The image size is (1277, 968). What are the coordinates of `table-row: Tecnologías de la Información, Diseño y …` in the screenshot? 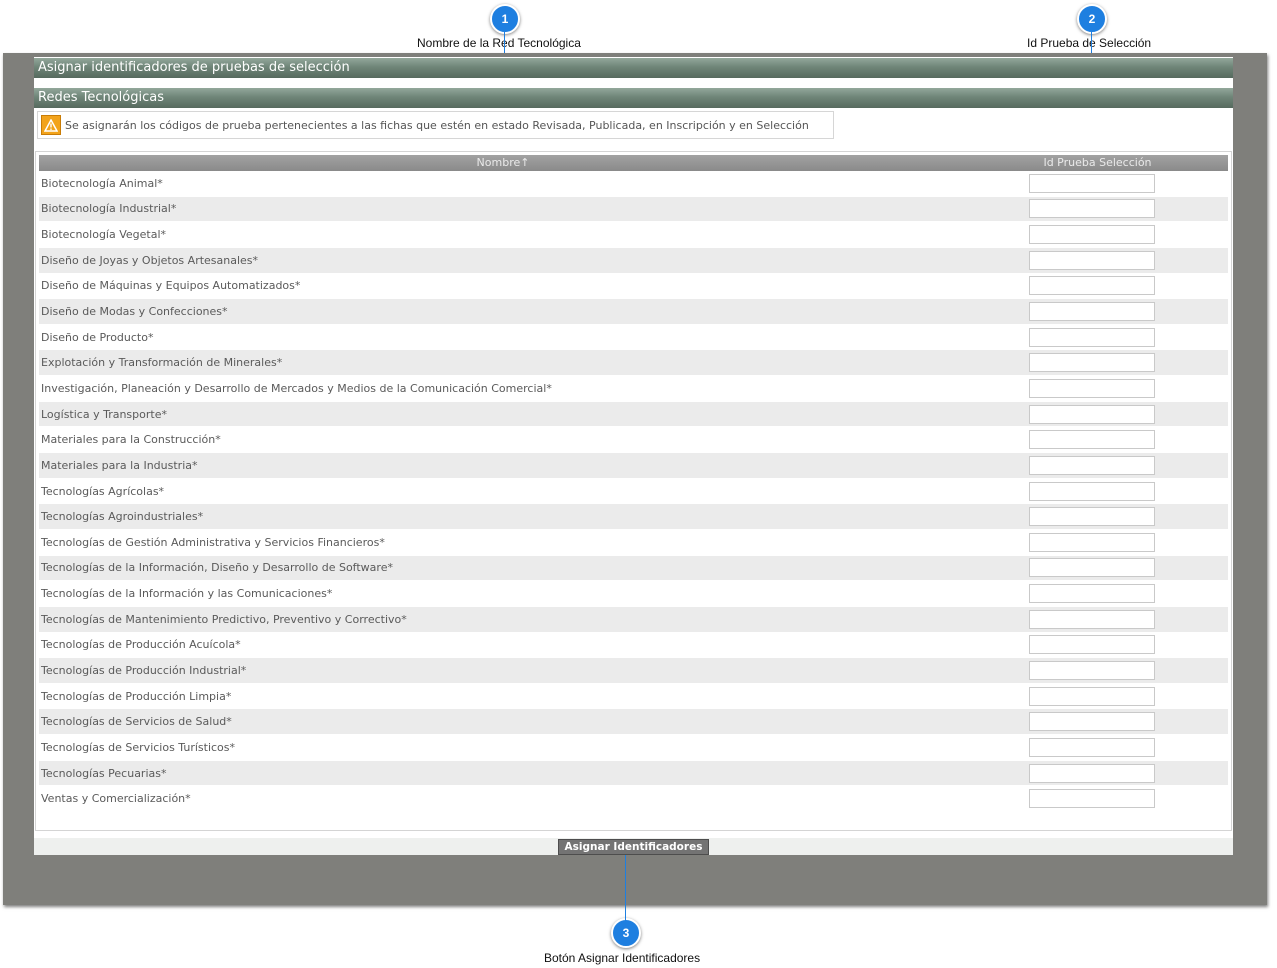 It's located at (633, 568).